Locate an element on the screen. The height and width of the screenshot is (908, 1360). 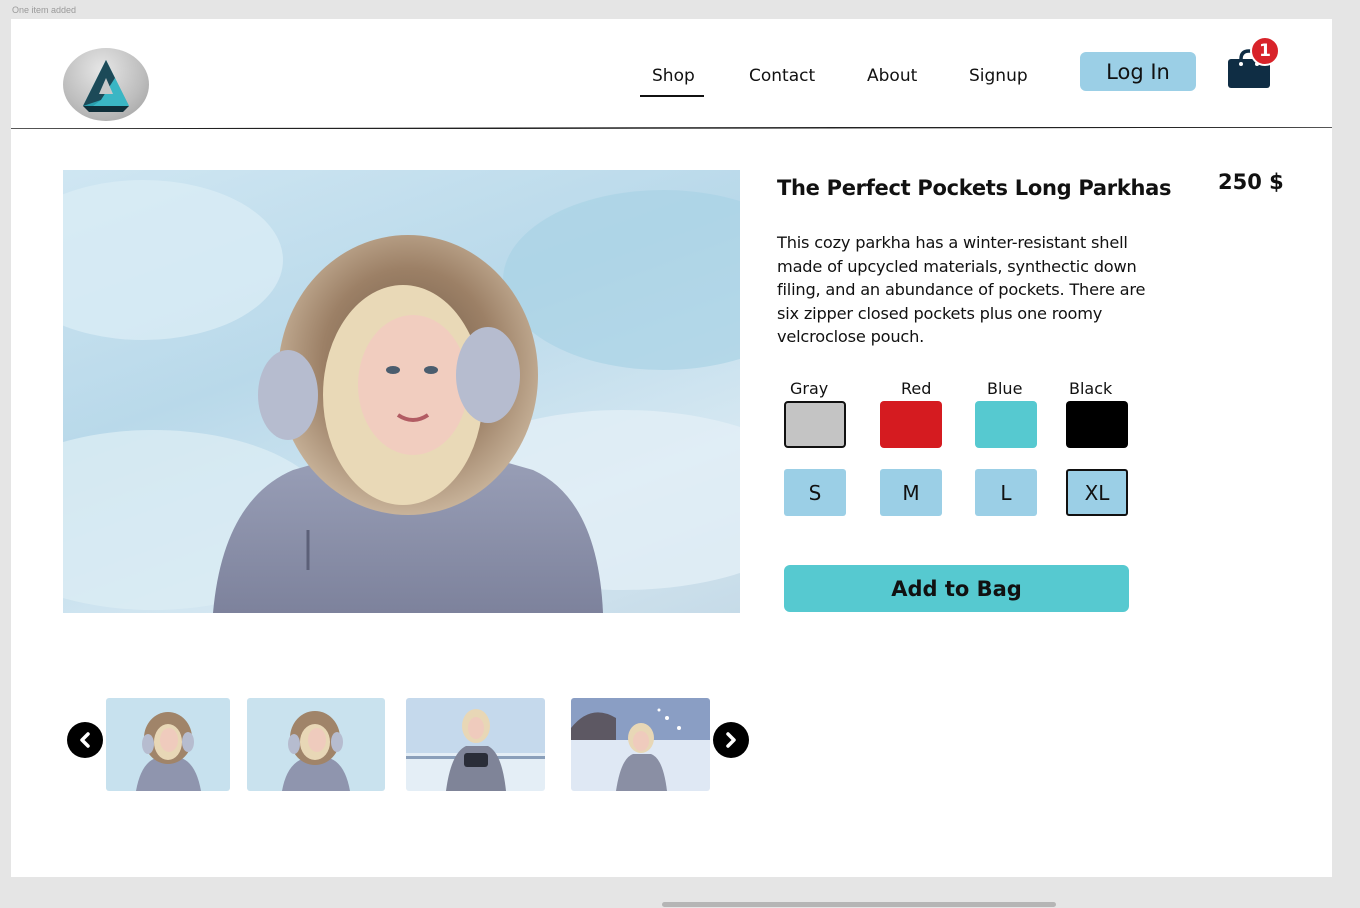
color-swatch-blue is located at coordinates (1006, 424).